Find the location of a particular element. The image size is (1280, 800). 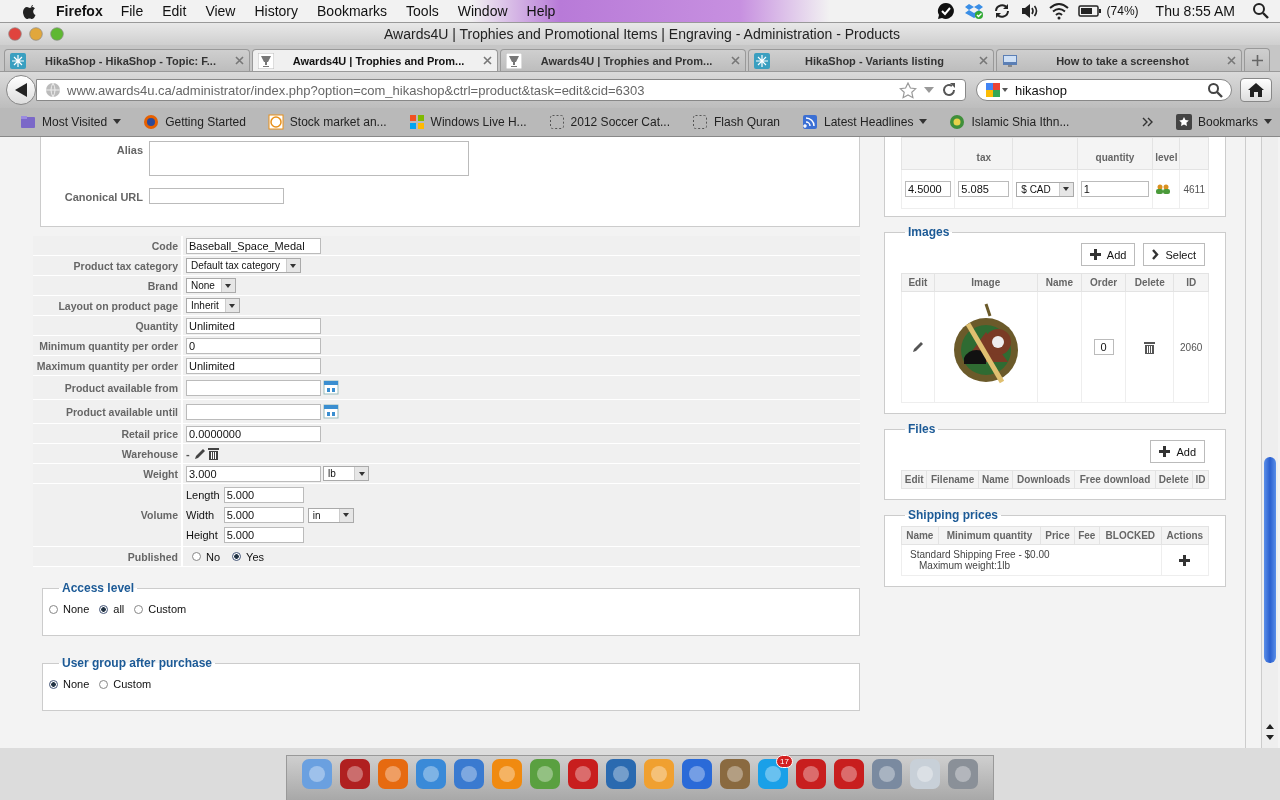

home-button is located at coordinates (1256, 90).